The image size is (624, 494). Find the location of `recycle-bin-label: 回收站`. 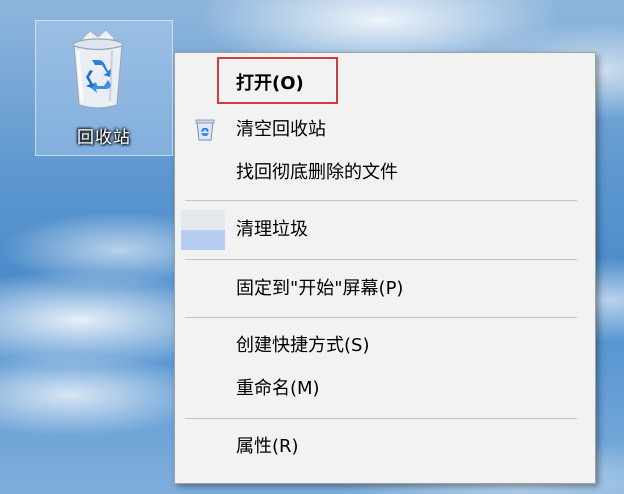

recycle-bin-label: 回收站 is located at coordinates (104, 138).